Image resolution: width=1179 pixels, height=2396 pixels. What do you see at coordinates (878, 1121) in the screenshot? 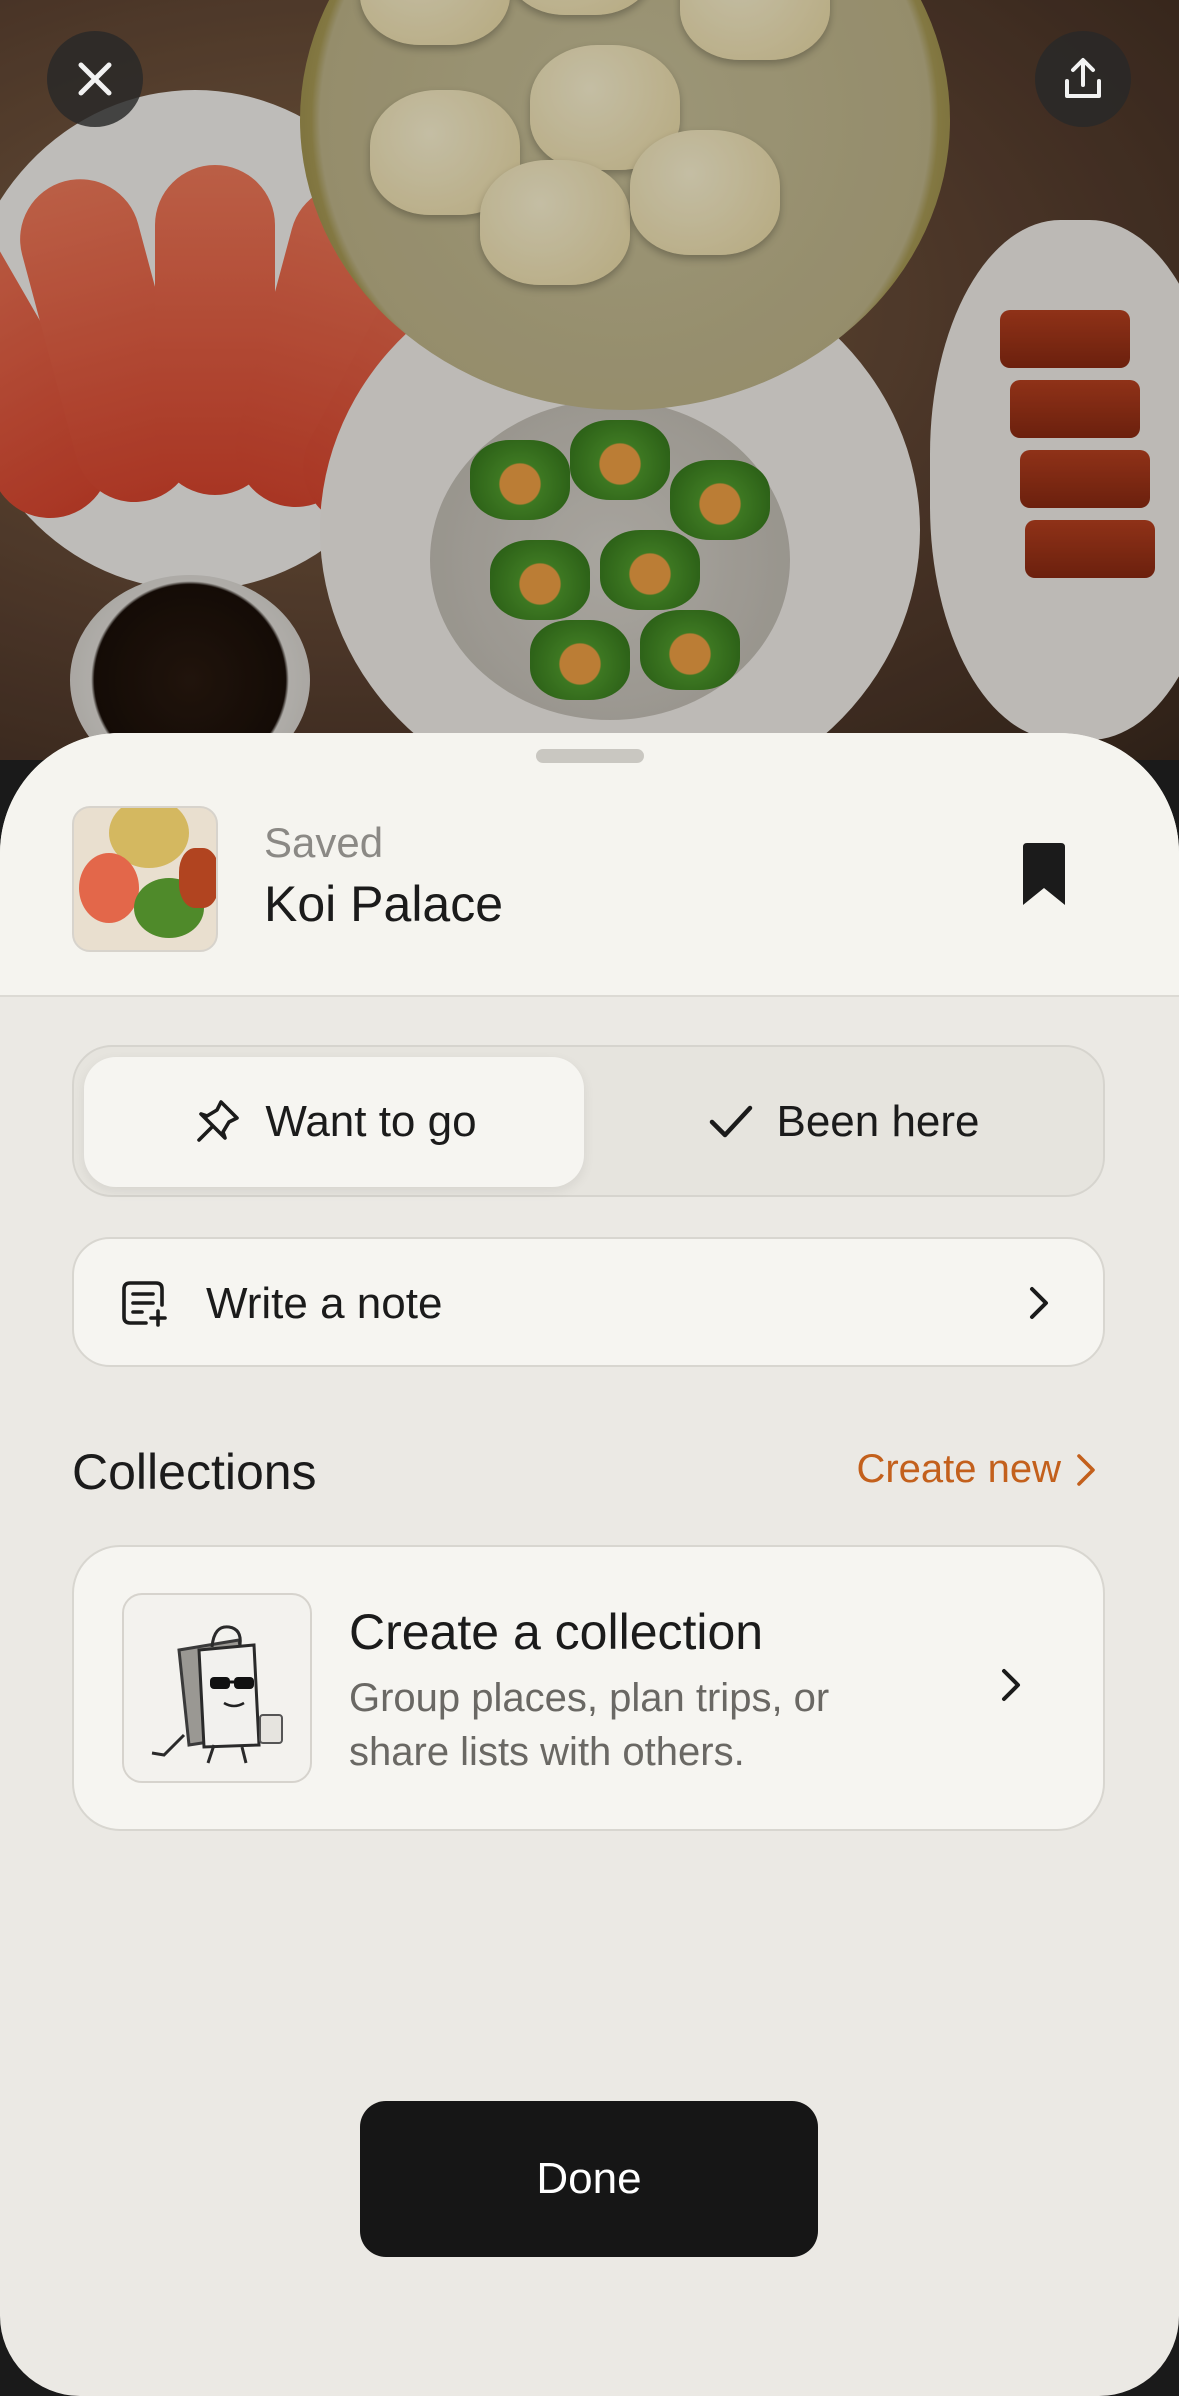
I see `been-here-label: Been here` at bounding box center [878, 1121].